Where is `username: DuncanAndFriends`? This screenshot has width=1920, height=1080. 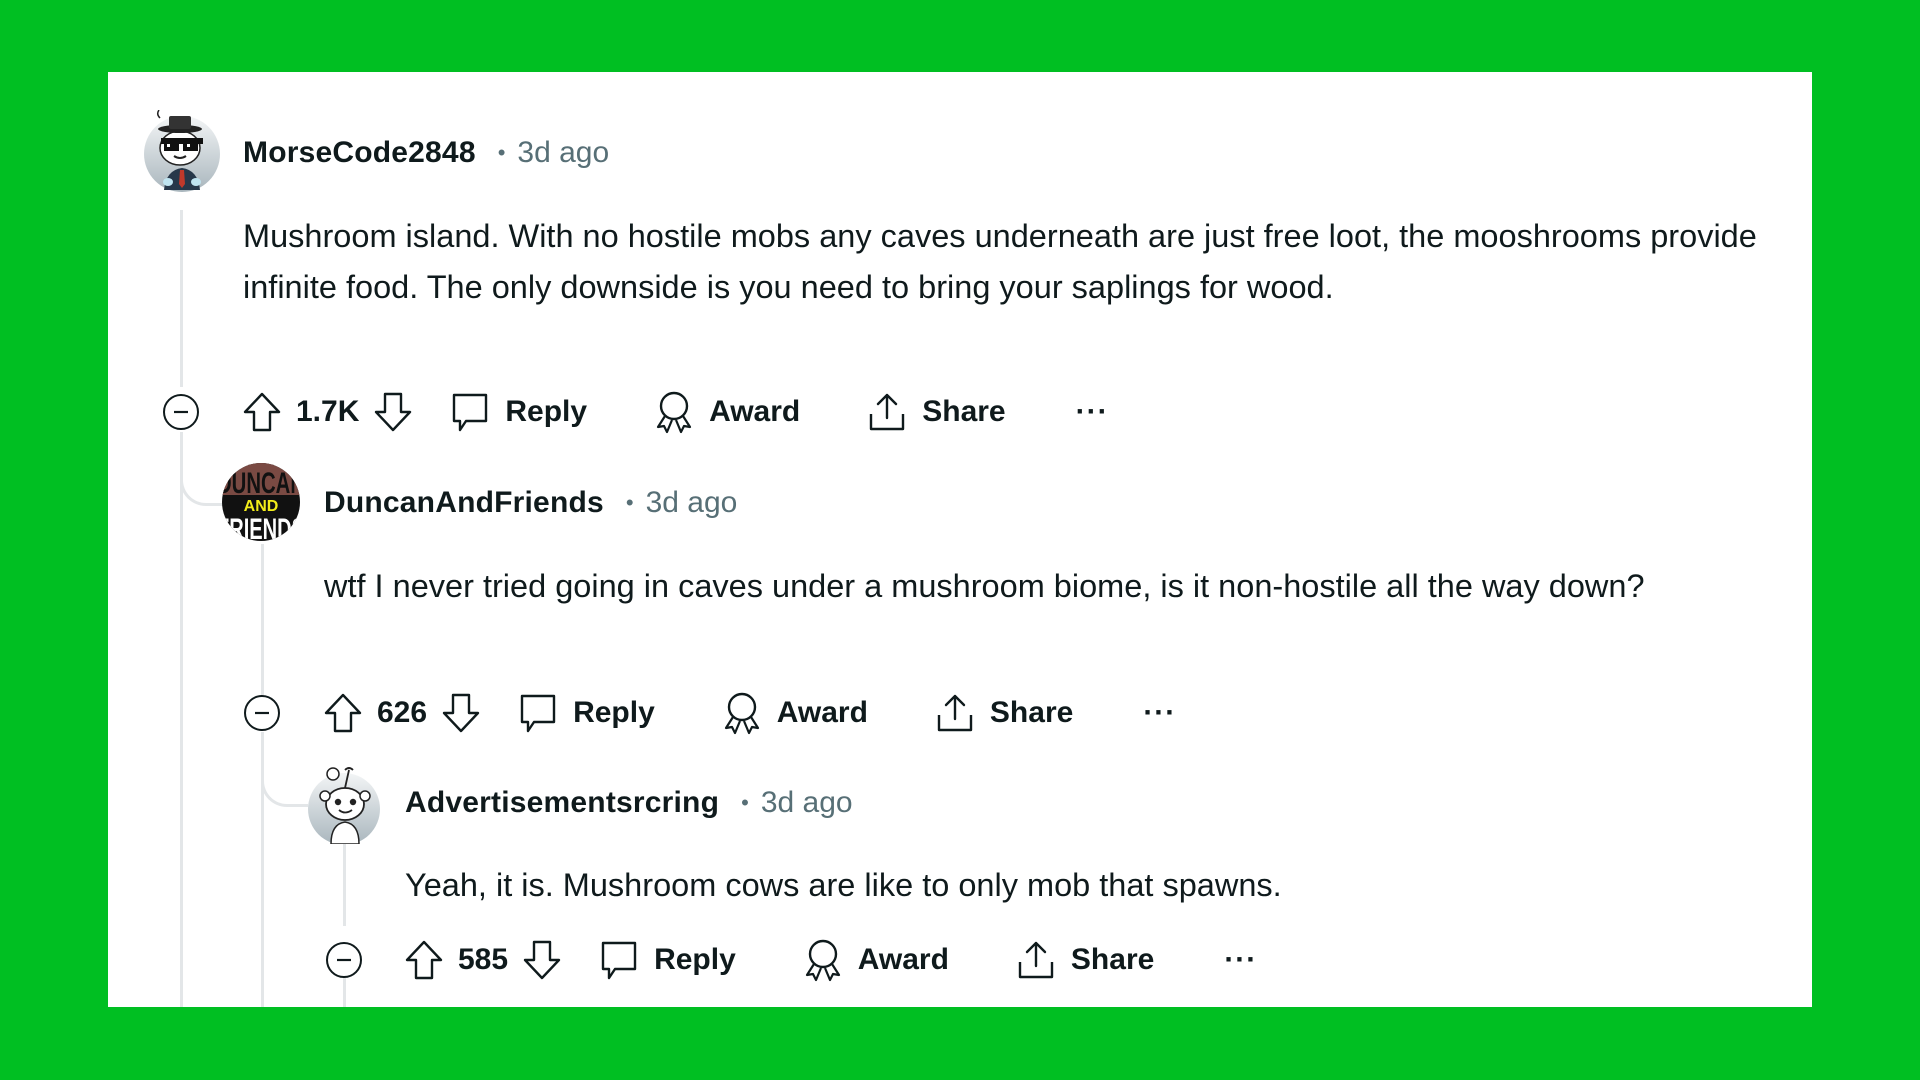
username: DuncanAndFriends is located at coordinates (464, 503).